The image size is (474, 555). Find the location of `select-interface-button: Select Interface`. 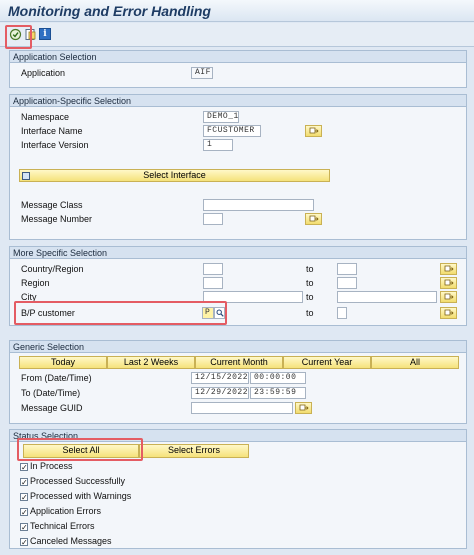

select-interface-button: Select Interface is located at coordinates (174, 175).